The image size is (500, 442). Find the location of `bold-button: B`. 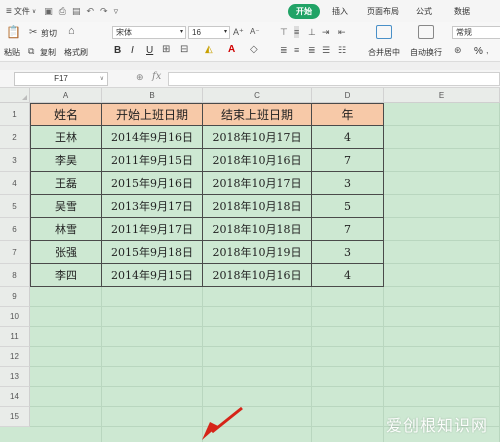

bold-button: B is located at coordinates (117, 50).